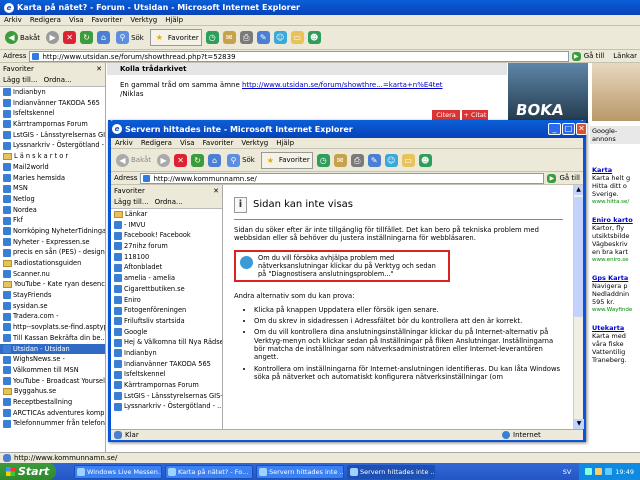  I want to click on back-favorite-item: Utsidan - Utsidan, so click(52, 349).